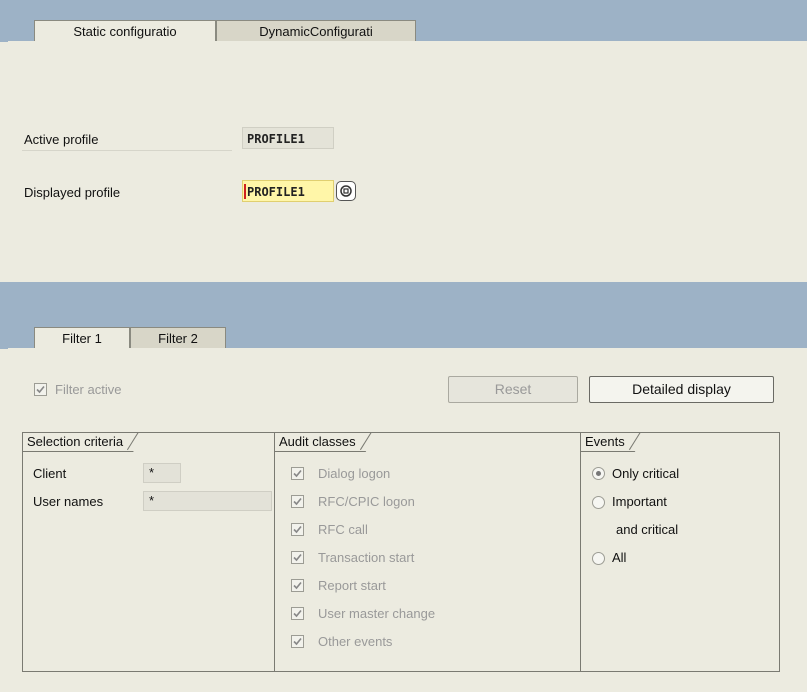 This screenshot has width=807, height=692. Describe the element at coordinates (598, 502) in the screenshot. I see `important-and-critical-radio` at that location.